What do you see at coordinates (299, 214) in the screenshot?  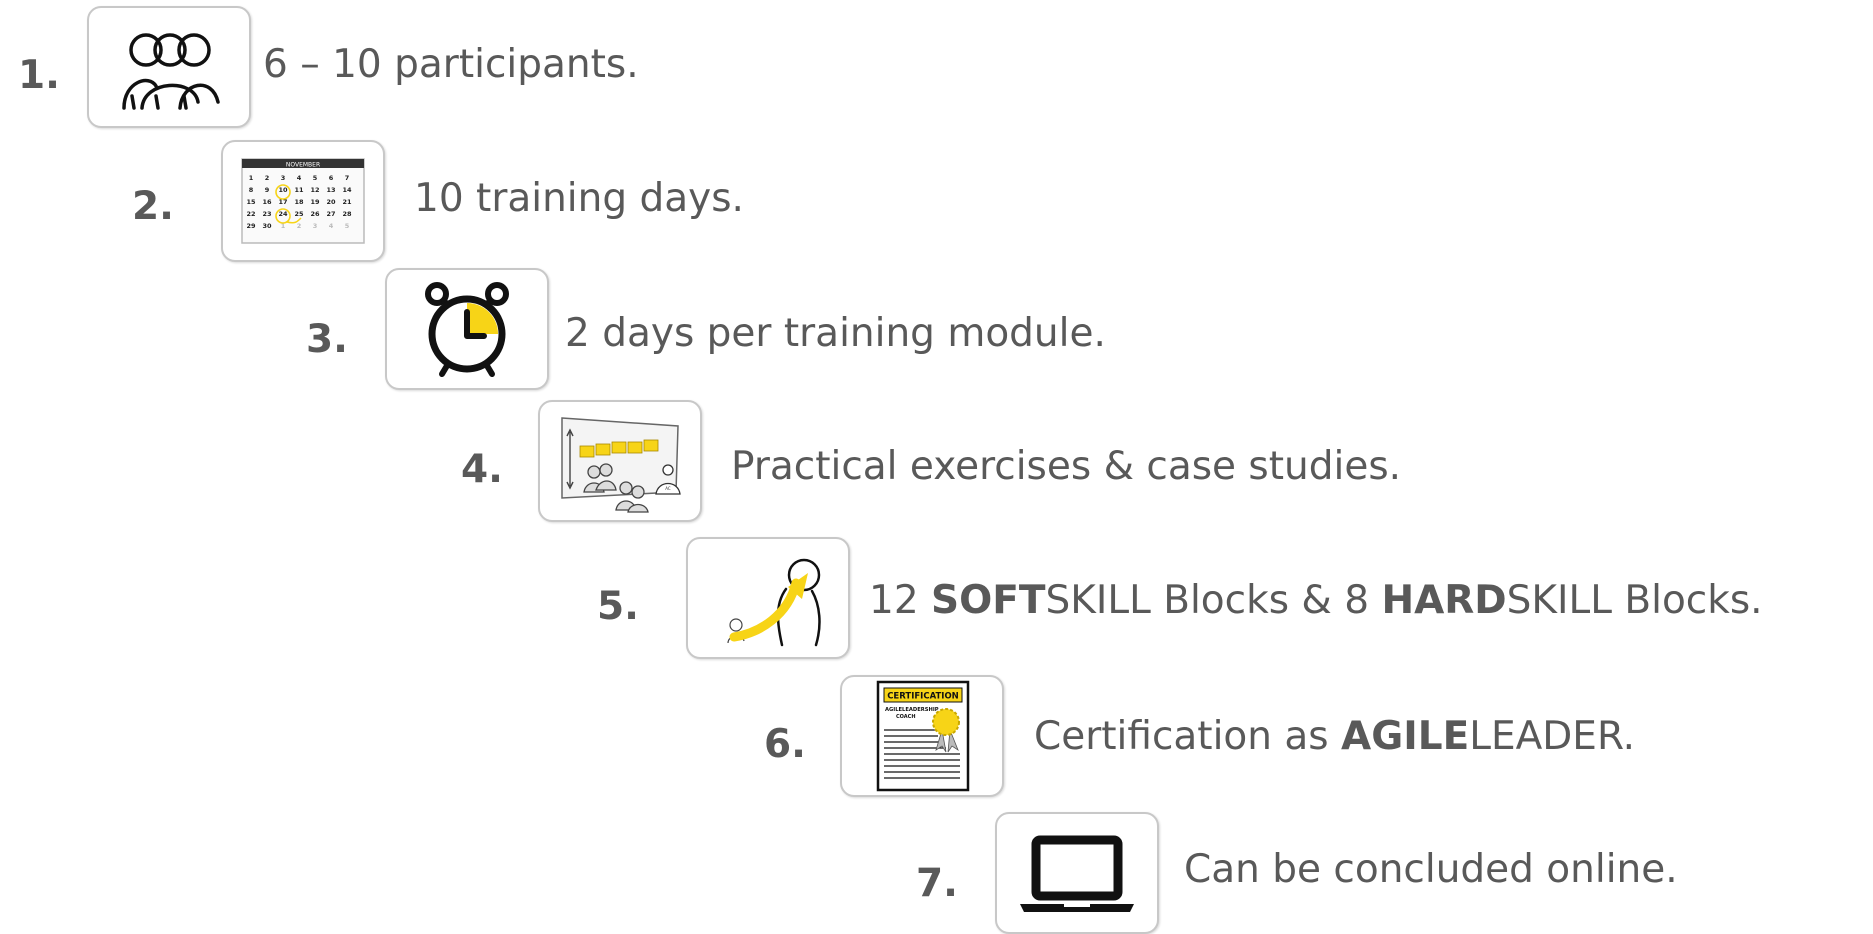 I see `calendar-day: 25` at bounding box center [299, 214].